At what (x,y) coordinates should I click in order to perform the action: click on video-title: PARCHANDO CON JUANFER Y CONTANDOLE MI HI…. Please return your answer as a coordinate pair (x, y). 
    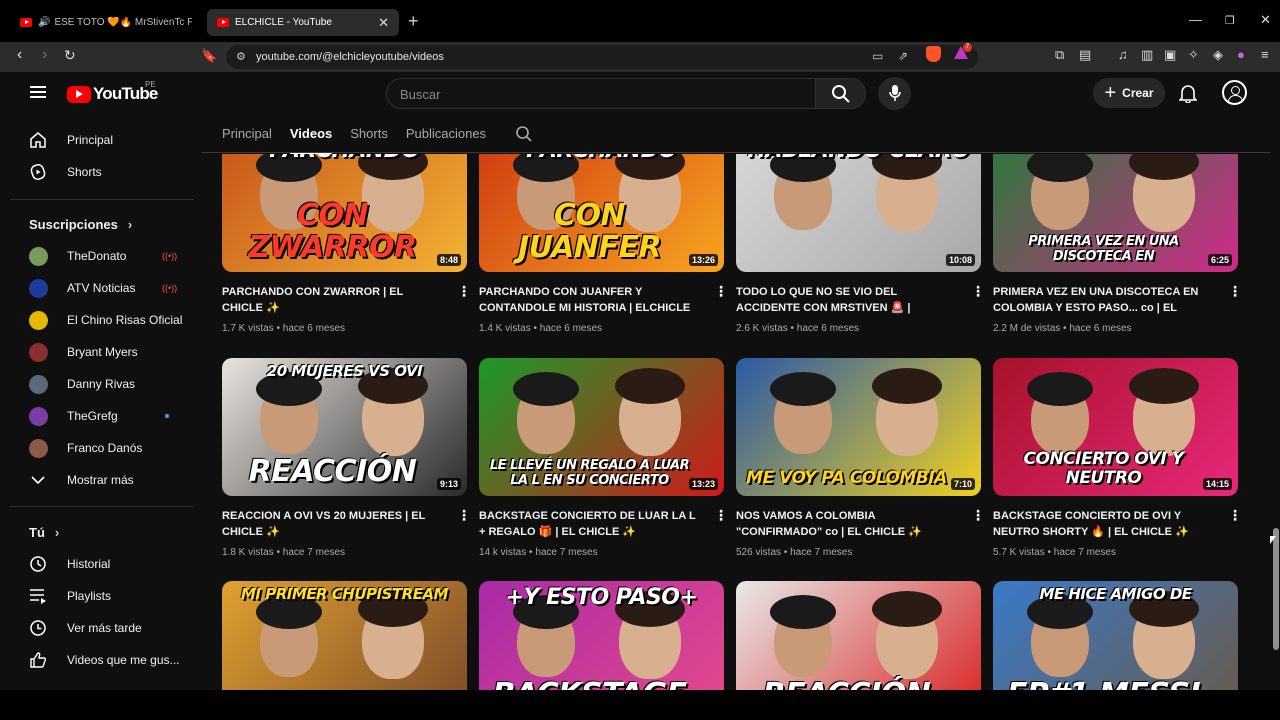
    Looking at the image, I should click on (588, 300).